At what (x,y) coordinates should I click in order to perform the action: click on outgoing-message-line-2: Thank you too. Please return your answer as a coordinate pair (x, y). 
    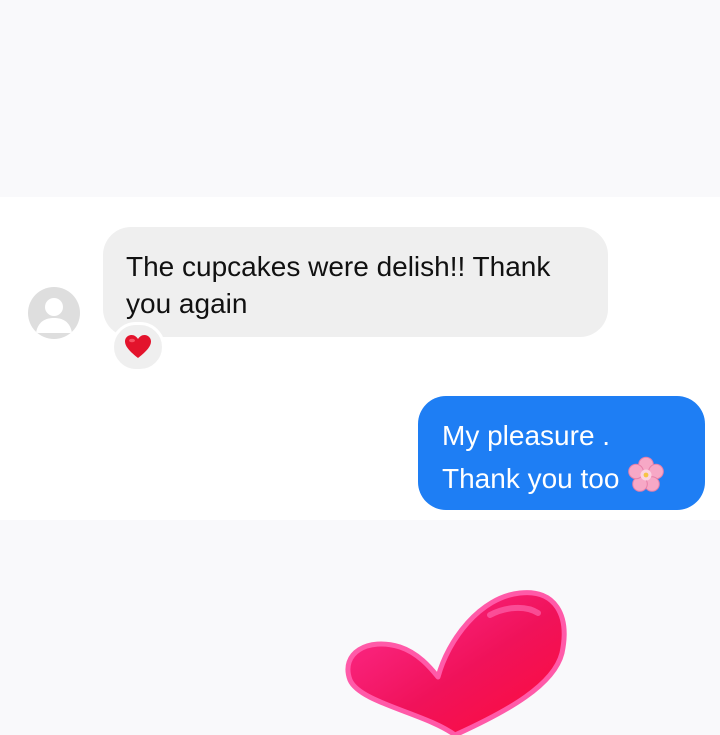
    Looking at the image, I should click on (564, 480).